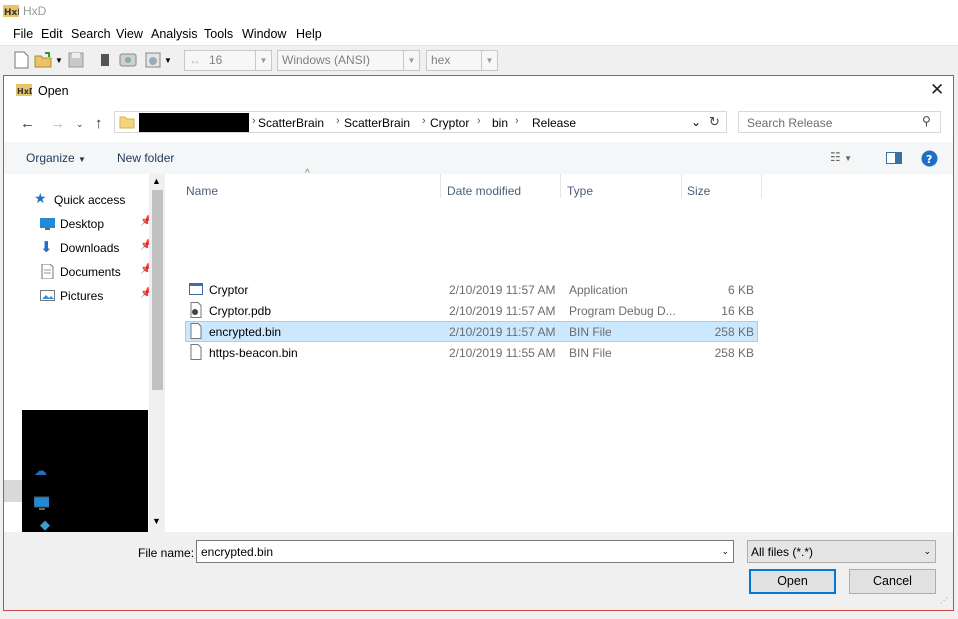  I want to click on folder-icon, so click(127, 122).